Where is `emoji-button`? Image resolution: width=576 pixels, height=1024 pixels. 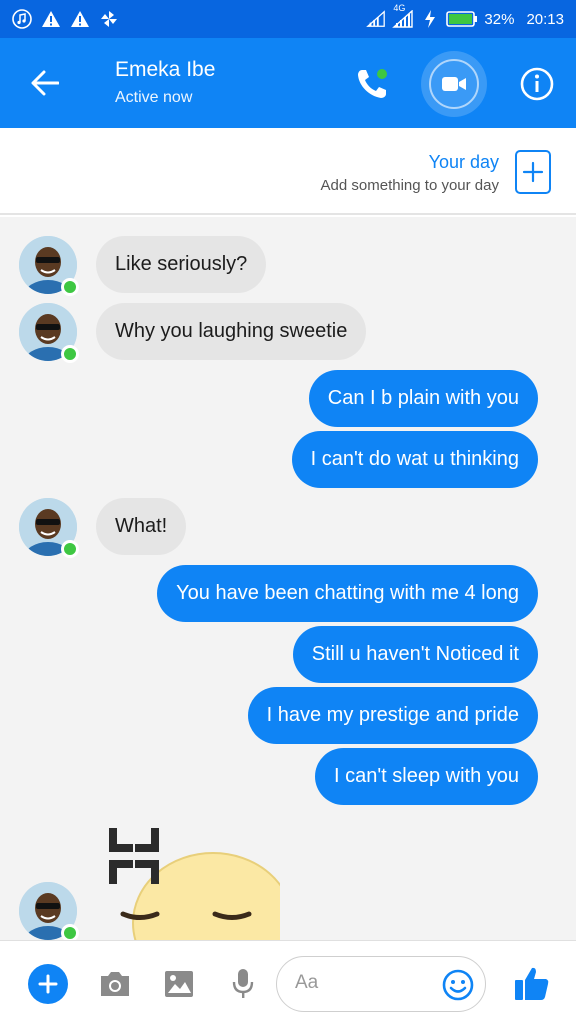 emoji-button is located at coordinates (458, 985).